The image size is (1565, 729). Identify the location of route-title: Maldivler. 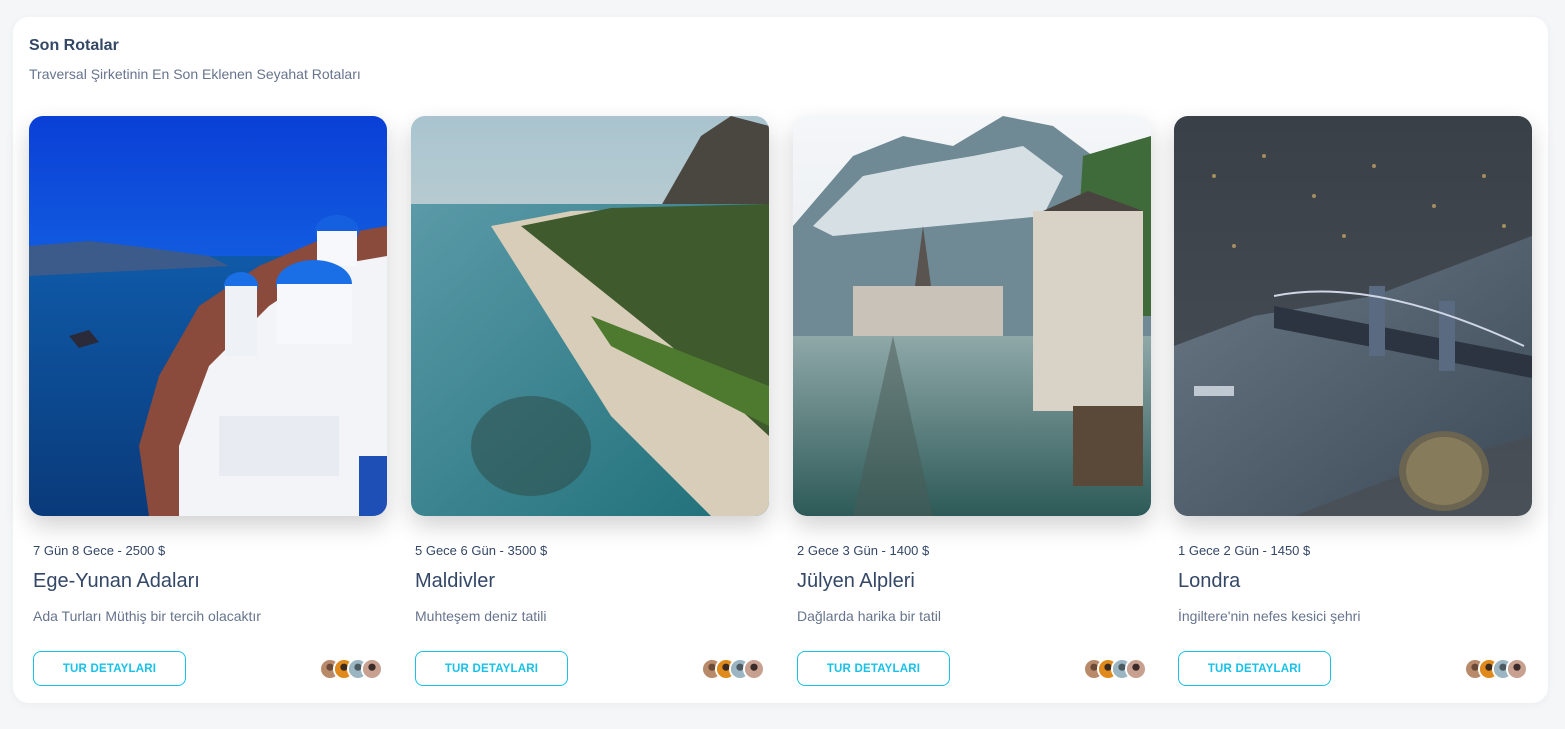
(455, 581).